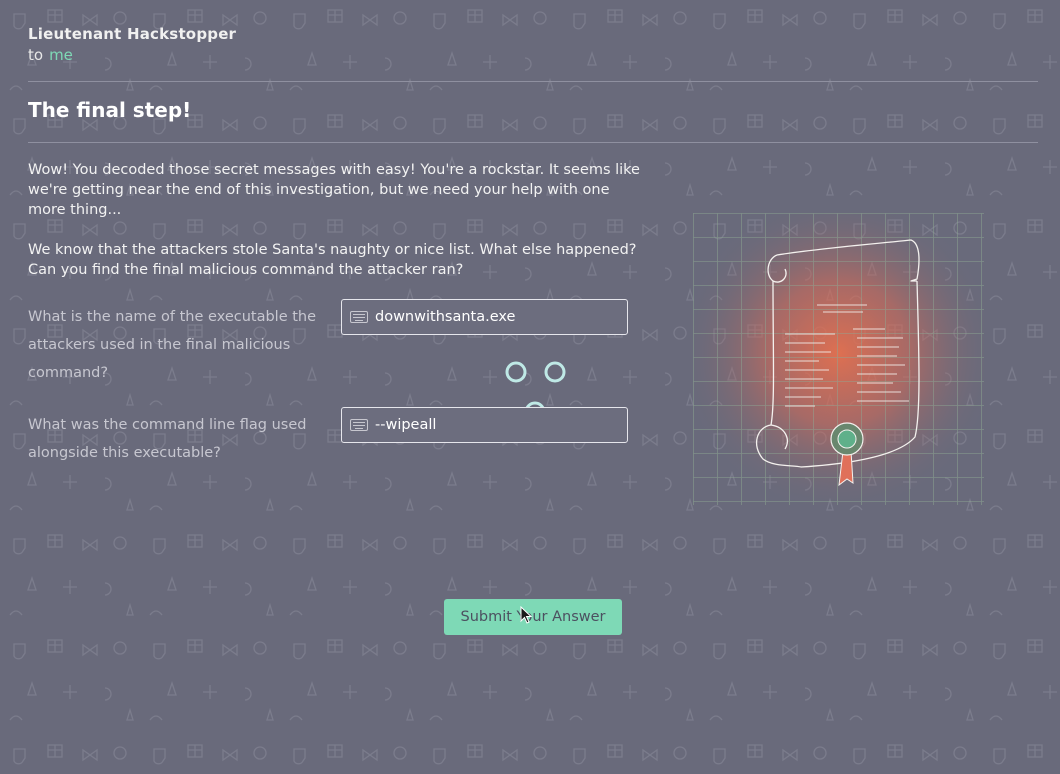 Image resolution: width=1060 pixels, height=774 pixels. I want to click on header-divider, so click(533, 81).